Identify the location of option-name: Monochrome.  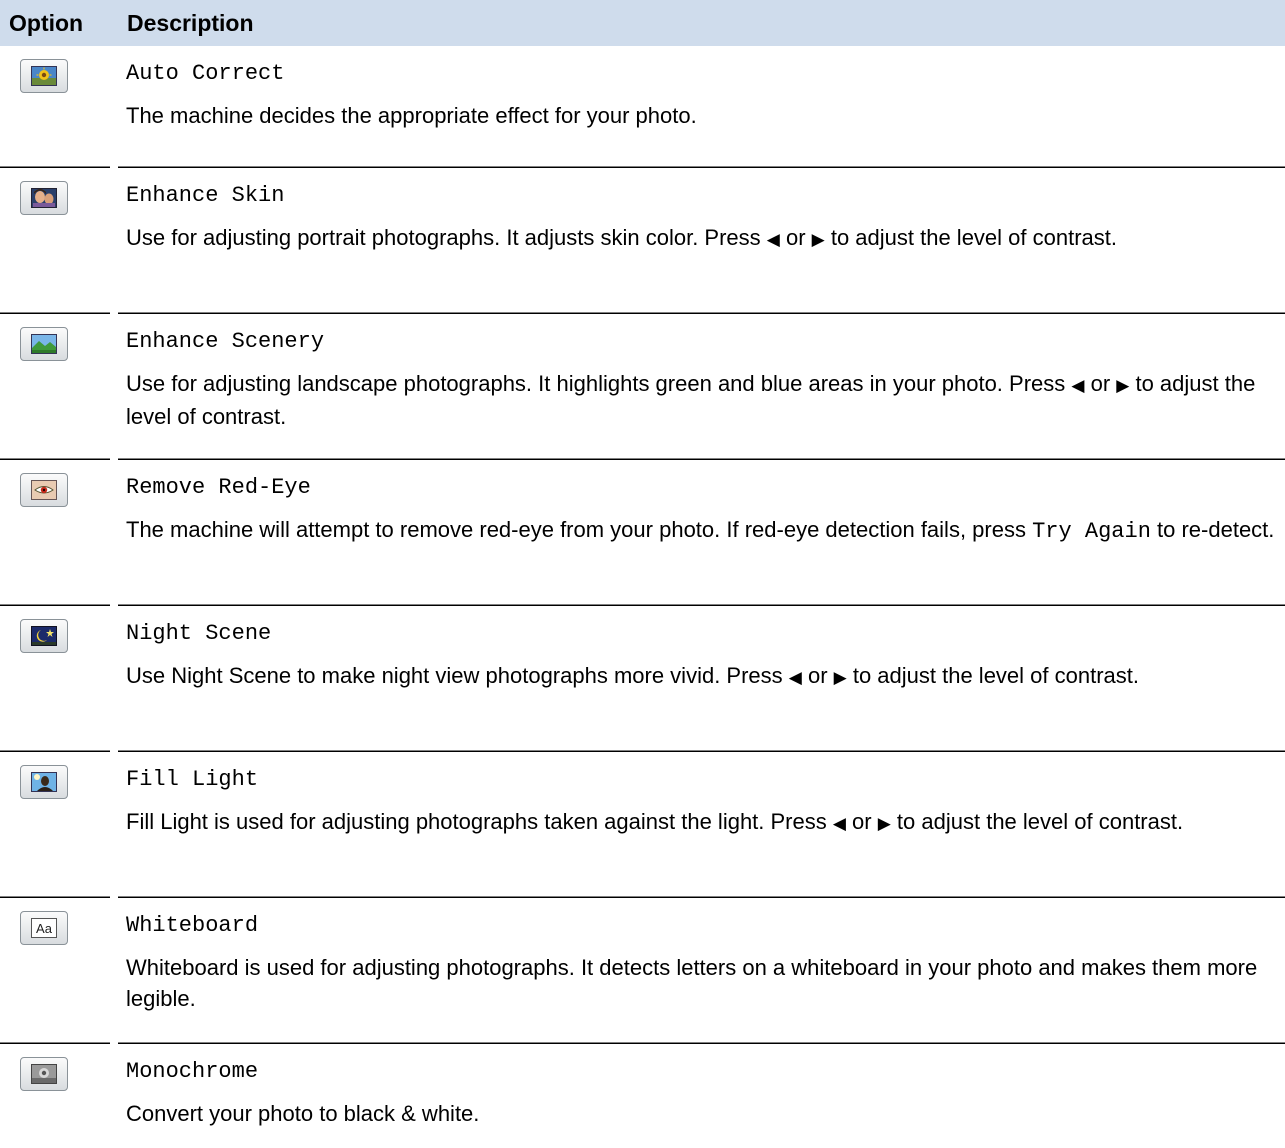
(192, 1071).